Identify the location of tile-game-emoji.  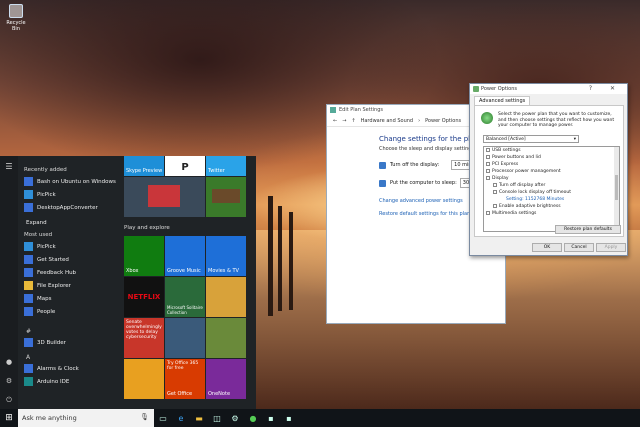
(144, 379).